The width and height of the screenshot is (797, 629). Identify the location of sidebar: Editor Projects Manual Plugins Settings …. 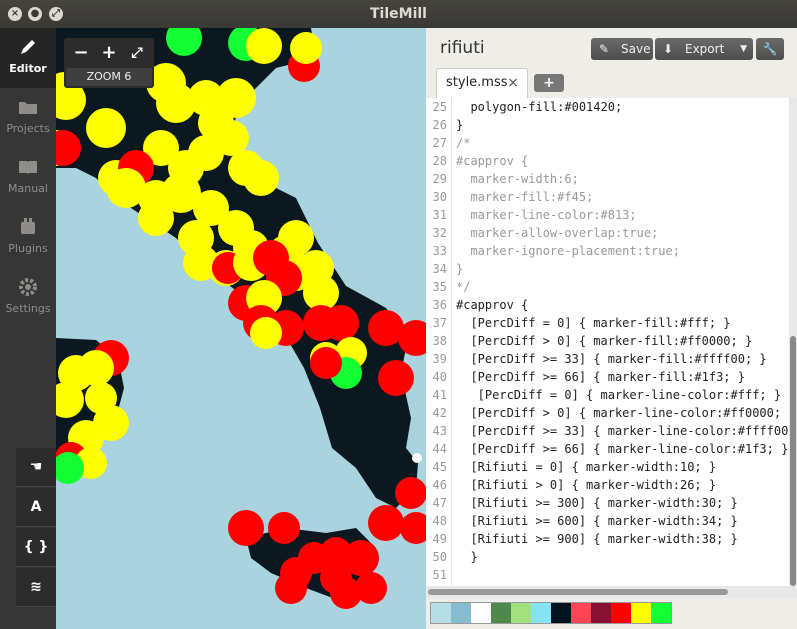
(28, 328).